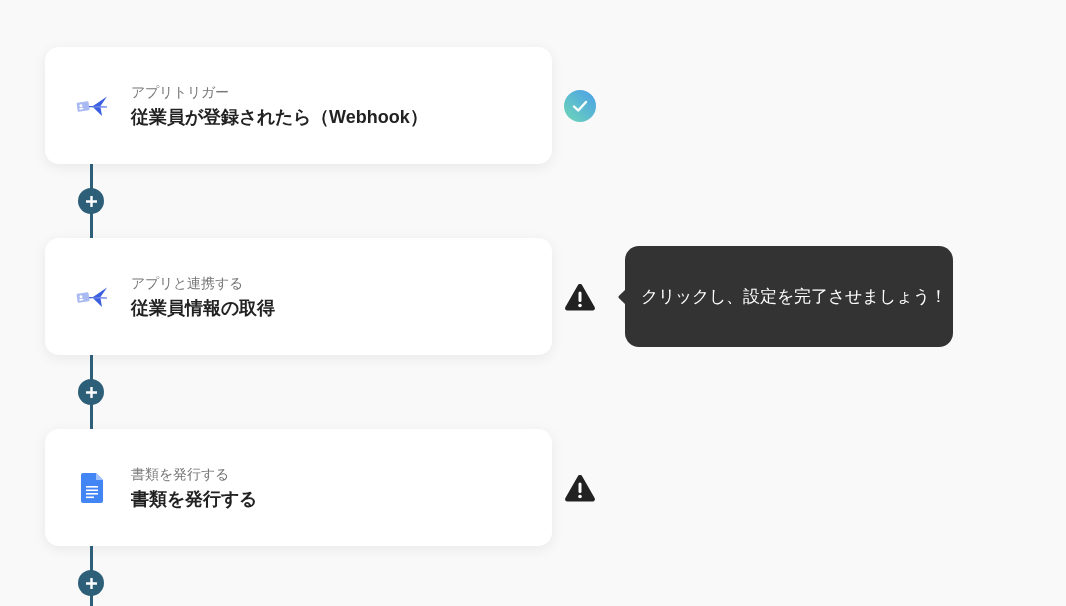  I want to click on step-title: 書類を発行する, so click(194, 499).